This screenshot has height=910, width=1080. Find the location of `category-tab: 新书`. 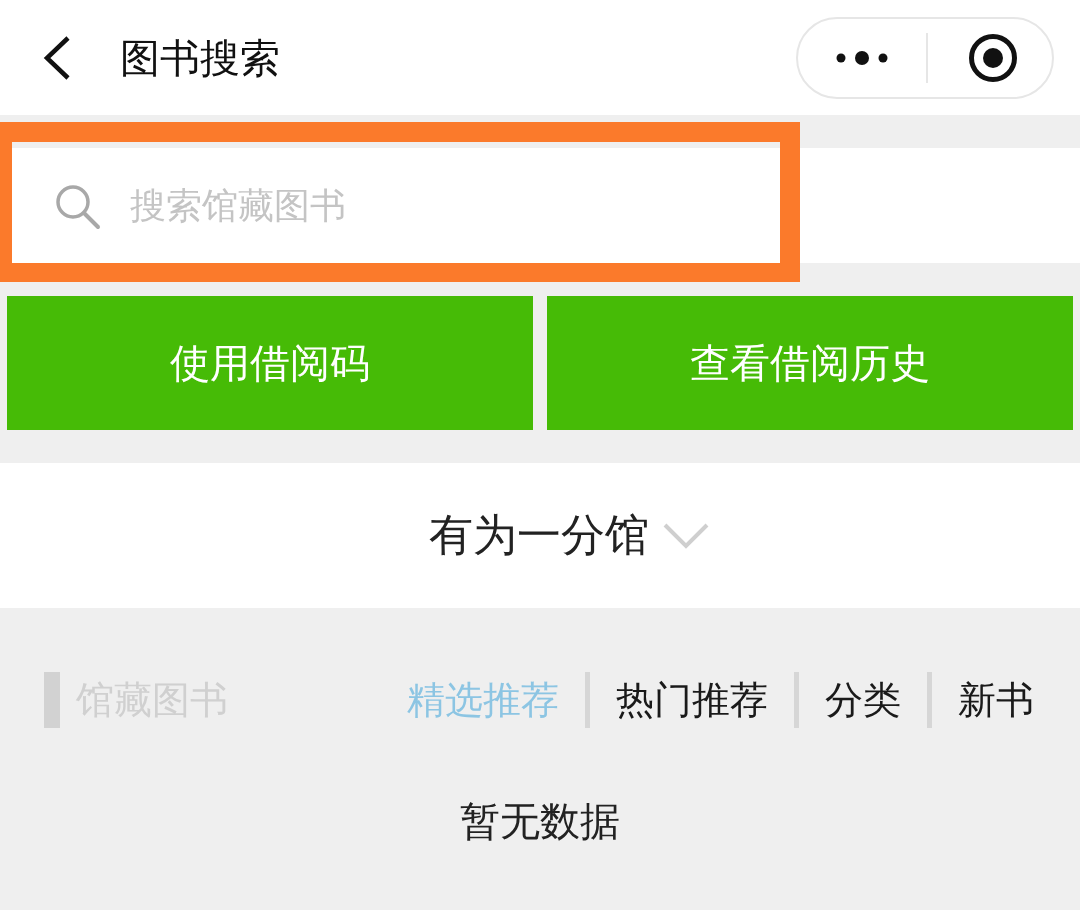

category-tab: 新书 is located at coordinates (996, 700).